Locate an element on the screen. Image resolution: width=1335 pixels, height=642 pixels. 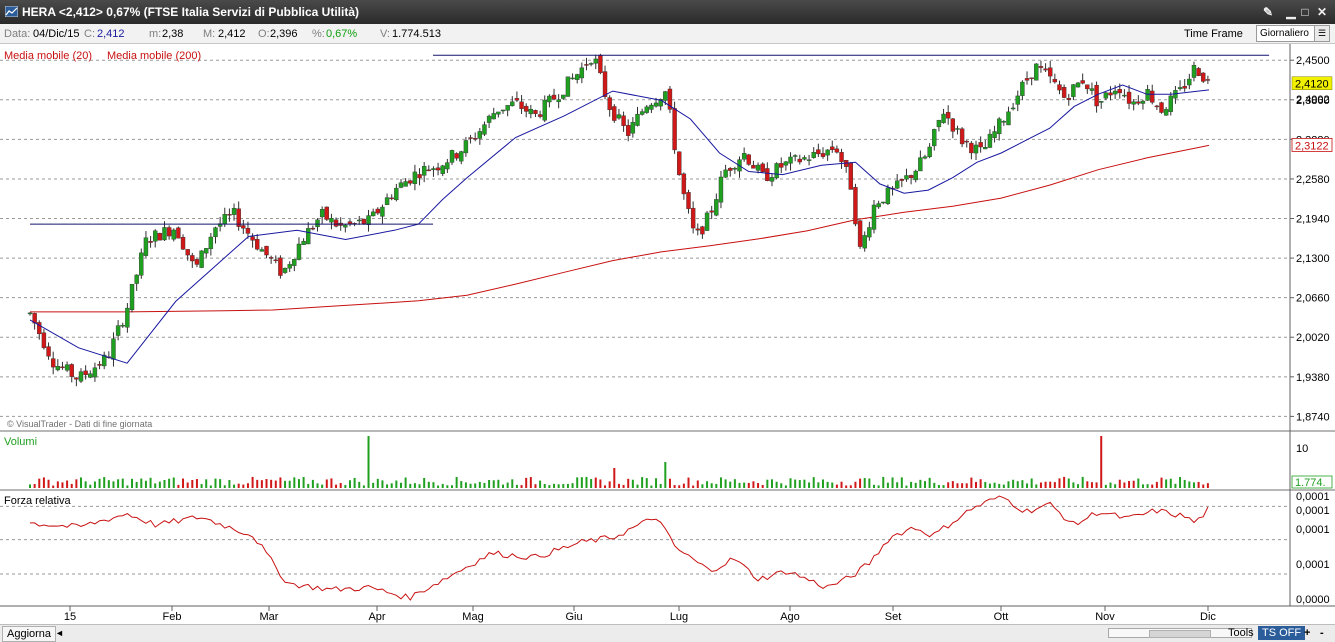
min-value: 2,38 is located at coordinates (173, 34).